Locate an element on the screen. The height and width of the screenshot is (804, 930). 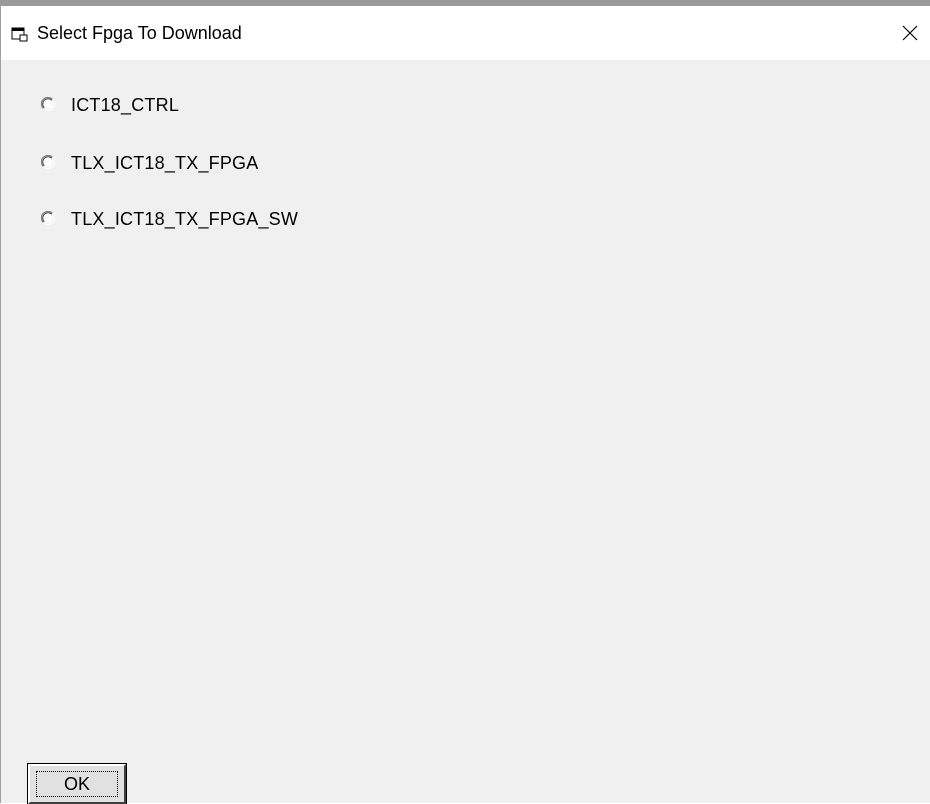
title-bar: Select Fpga To Download is located at coordinates (465, 33).